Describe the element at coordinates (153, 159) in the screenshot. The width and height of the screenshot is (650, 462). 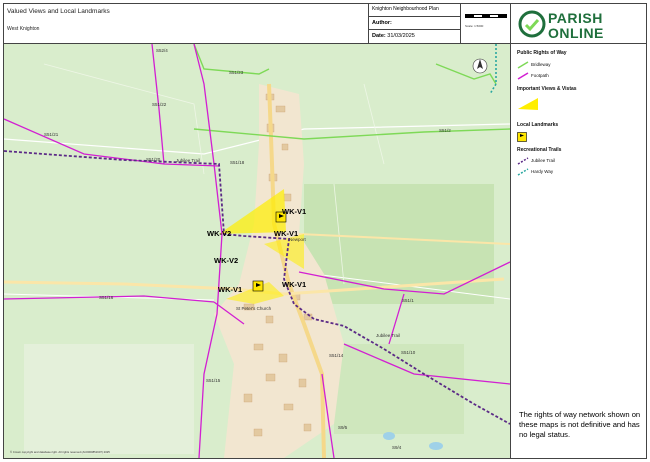
I see `path-label: S51/20` at that location.